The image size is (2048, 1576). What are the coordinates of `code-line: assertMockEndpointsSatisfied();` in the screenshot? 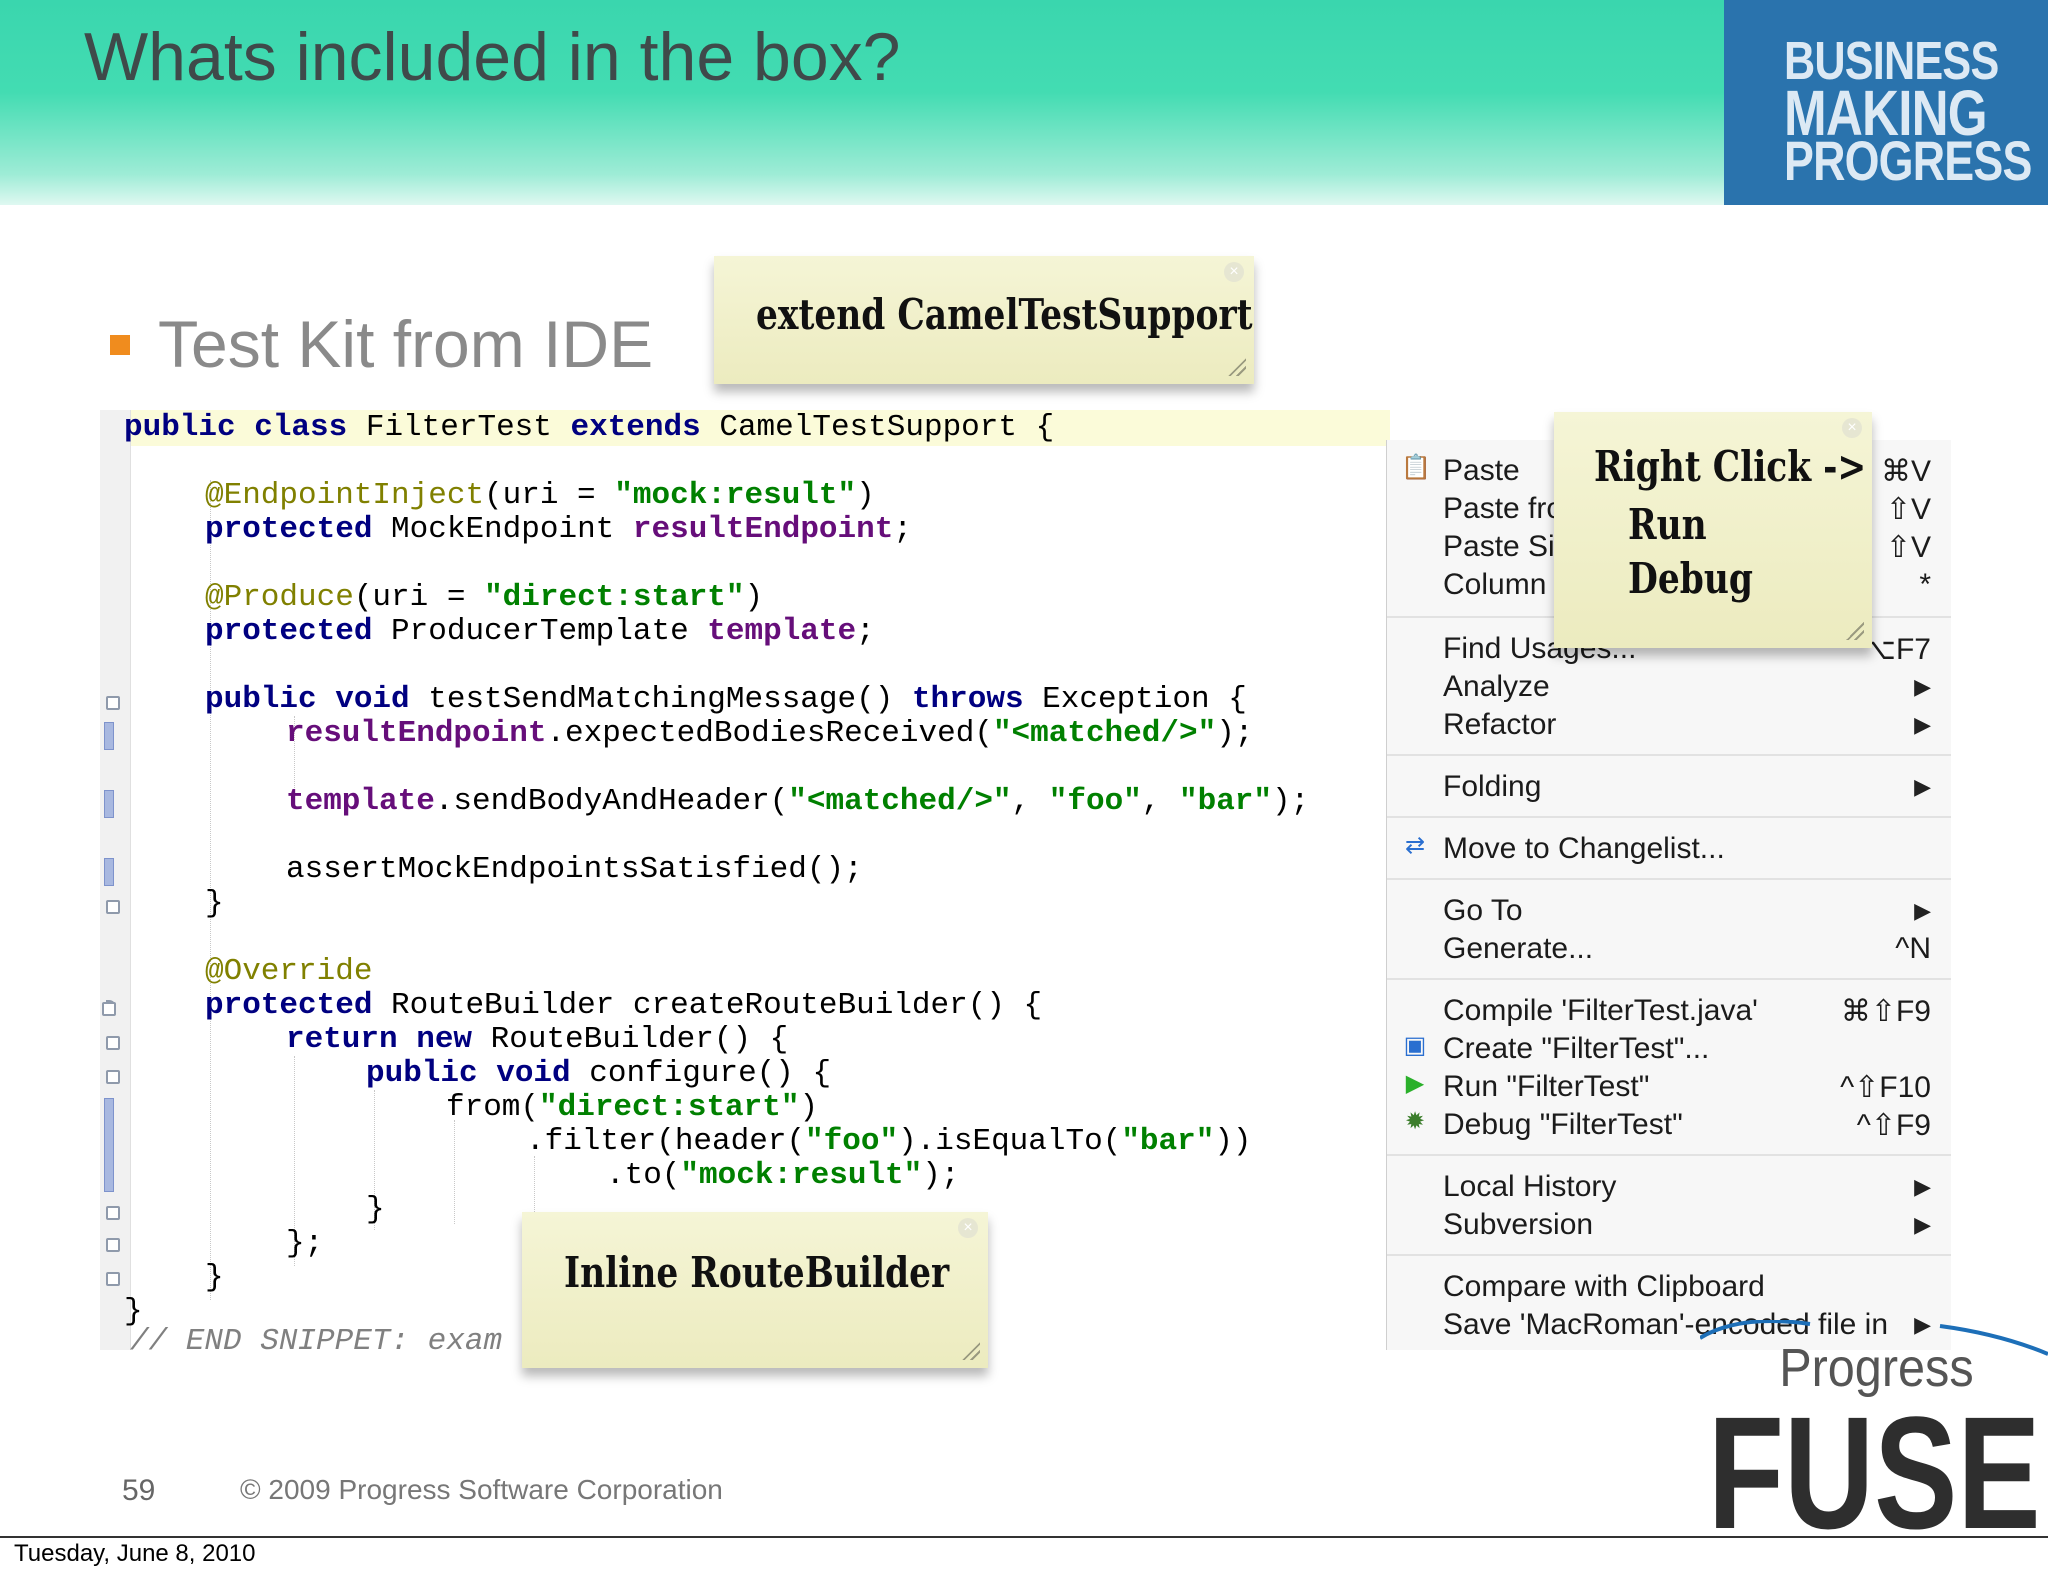 It's located at (574, 870).